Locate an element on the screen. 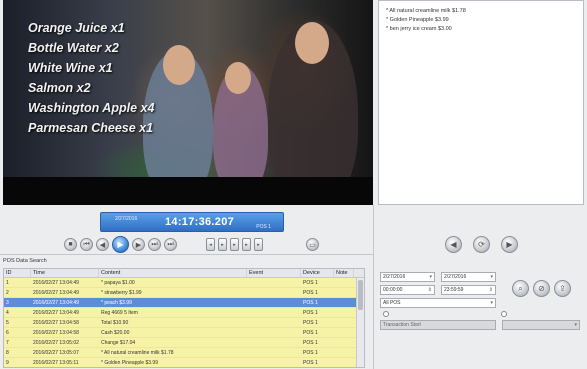 The height and width of the screenshot is (369, 587). cell-id: 1 is located at coordinates (7, 283).